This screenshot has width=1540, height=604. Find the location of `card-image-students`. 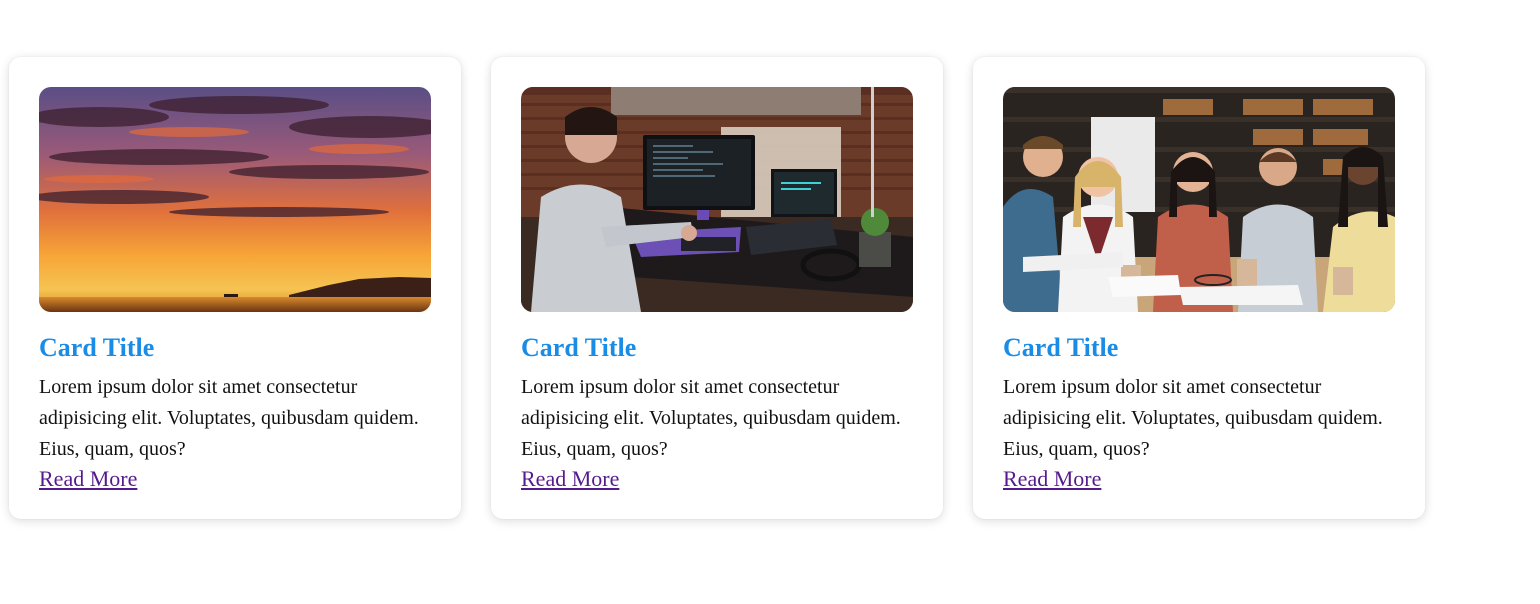

card-image-students is located at coordinates (1199, 199).